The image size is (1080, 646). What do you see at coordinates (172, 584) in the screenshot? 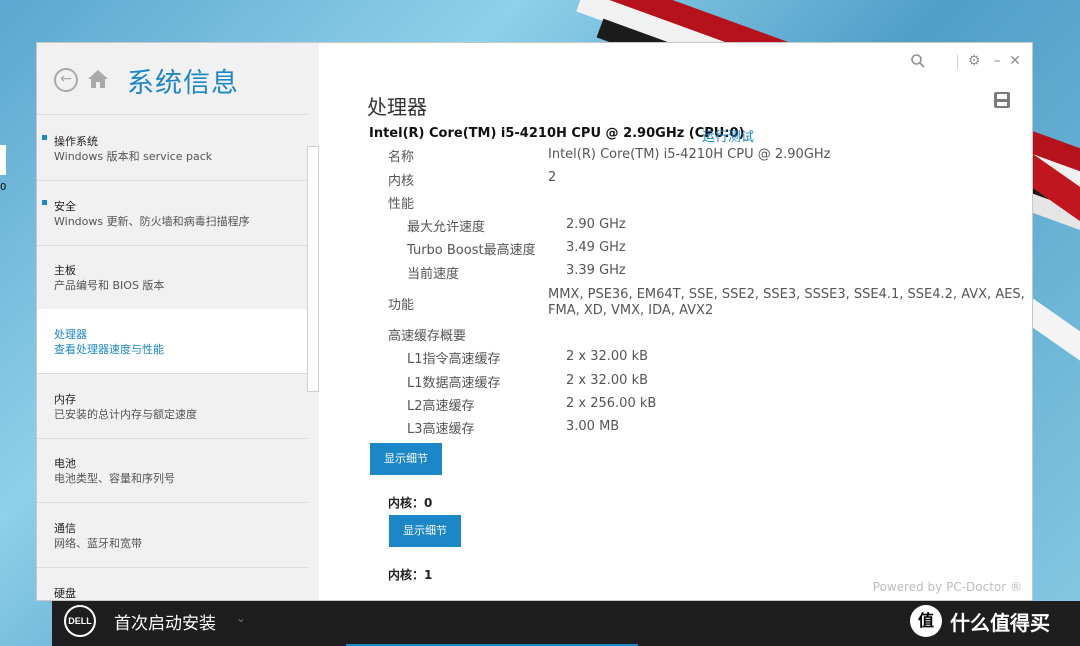
I see `sidebar-item-harddisk: 硬盘` at bounding box center [172, 584].